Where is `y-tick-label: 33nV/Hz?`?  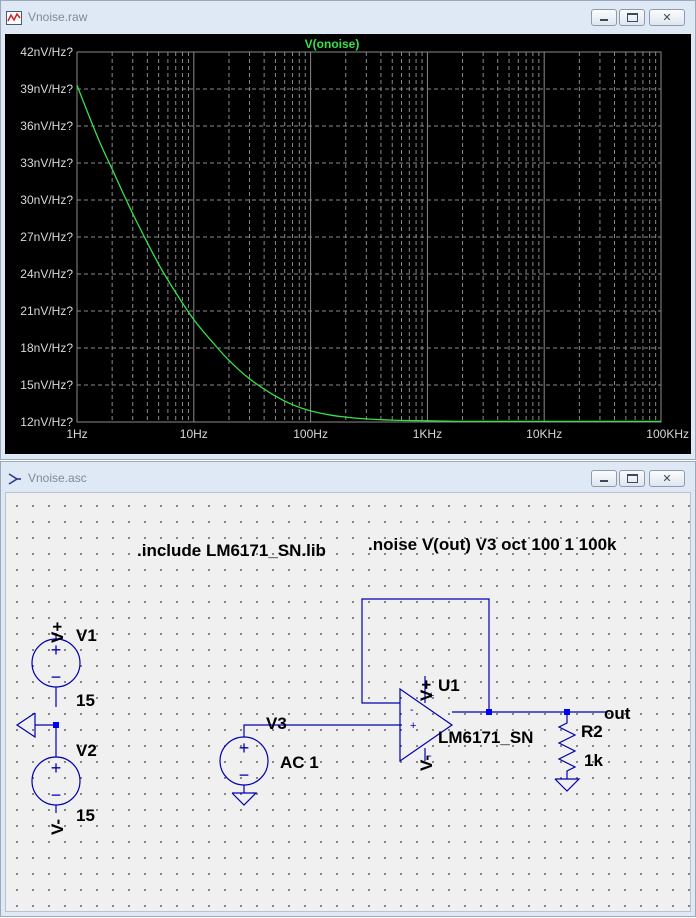 y-tick-label: 33nV/Hz? is located at coordinates (46, 163).